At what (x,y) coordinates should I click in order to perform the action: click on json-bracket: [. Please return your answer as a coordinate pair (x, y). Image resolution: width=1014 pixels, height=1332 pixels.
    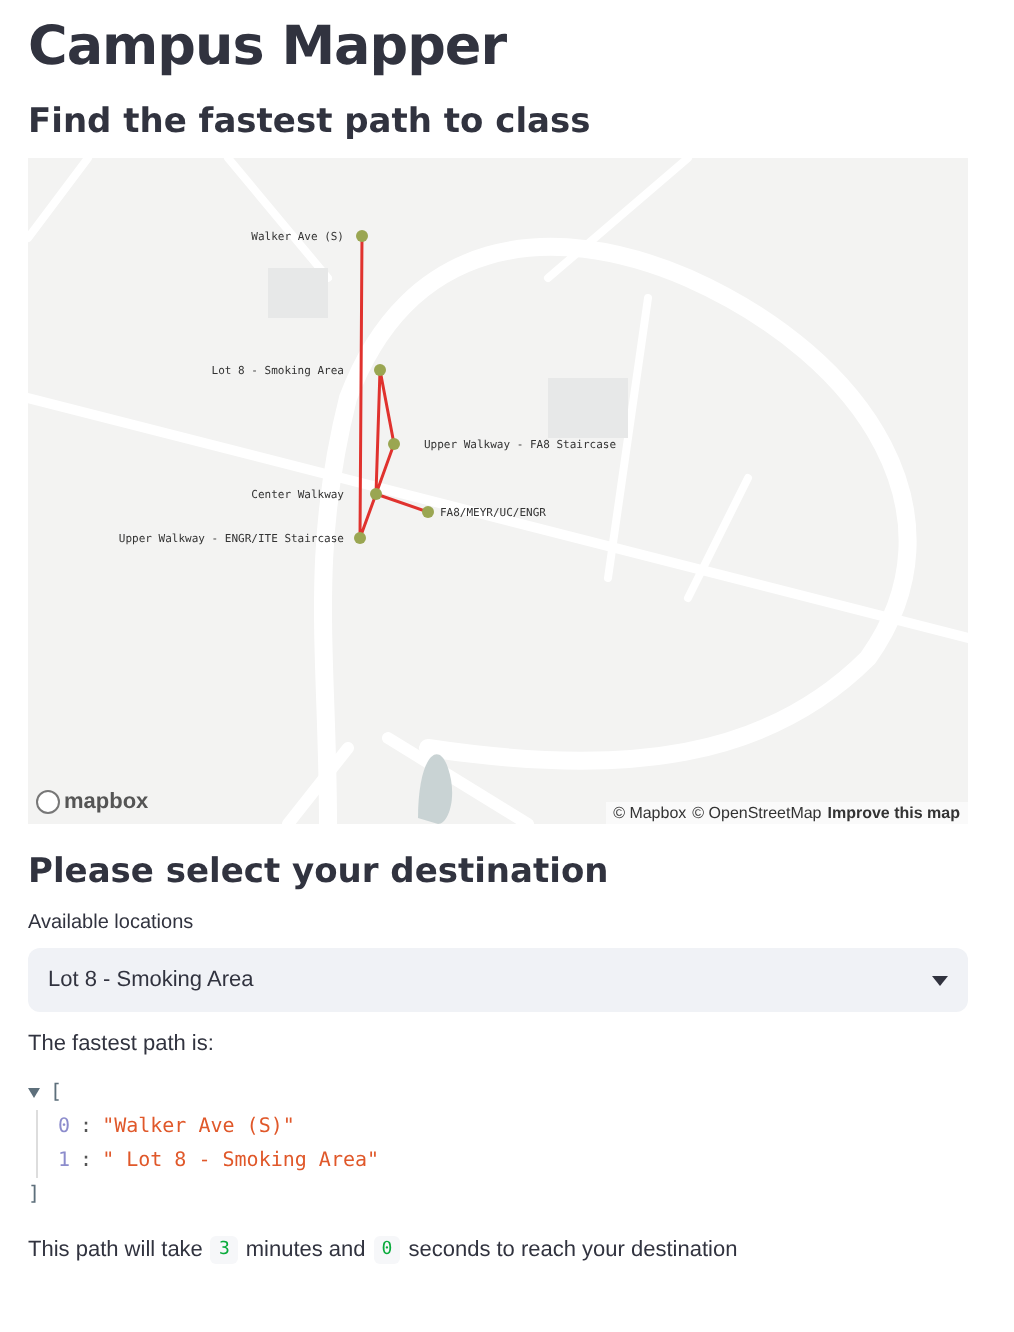
    Looking at the image, I should click on (56, 1094).